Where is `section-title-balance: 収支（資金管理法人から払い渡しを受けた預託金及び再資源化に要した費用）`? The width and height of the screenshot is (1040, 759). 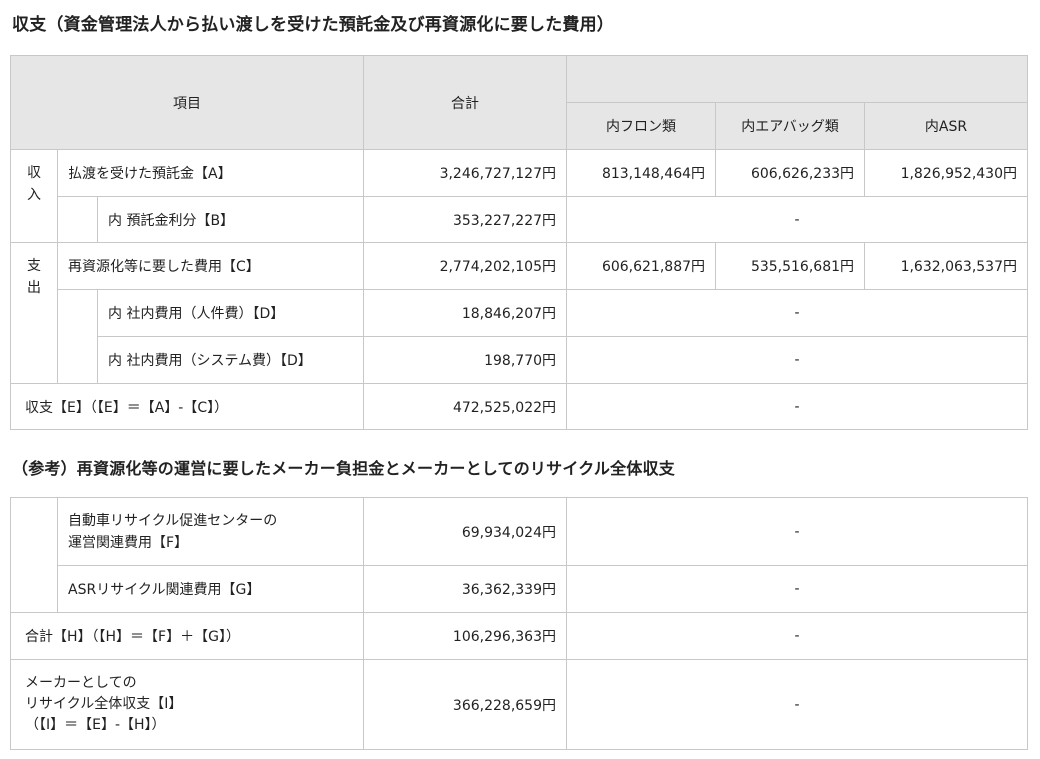
section-title-balance: 収支（資金管理法人から払い渡しを受けた預託金及び再資源化に要した費用） is located at coordinates (313, 25).